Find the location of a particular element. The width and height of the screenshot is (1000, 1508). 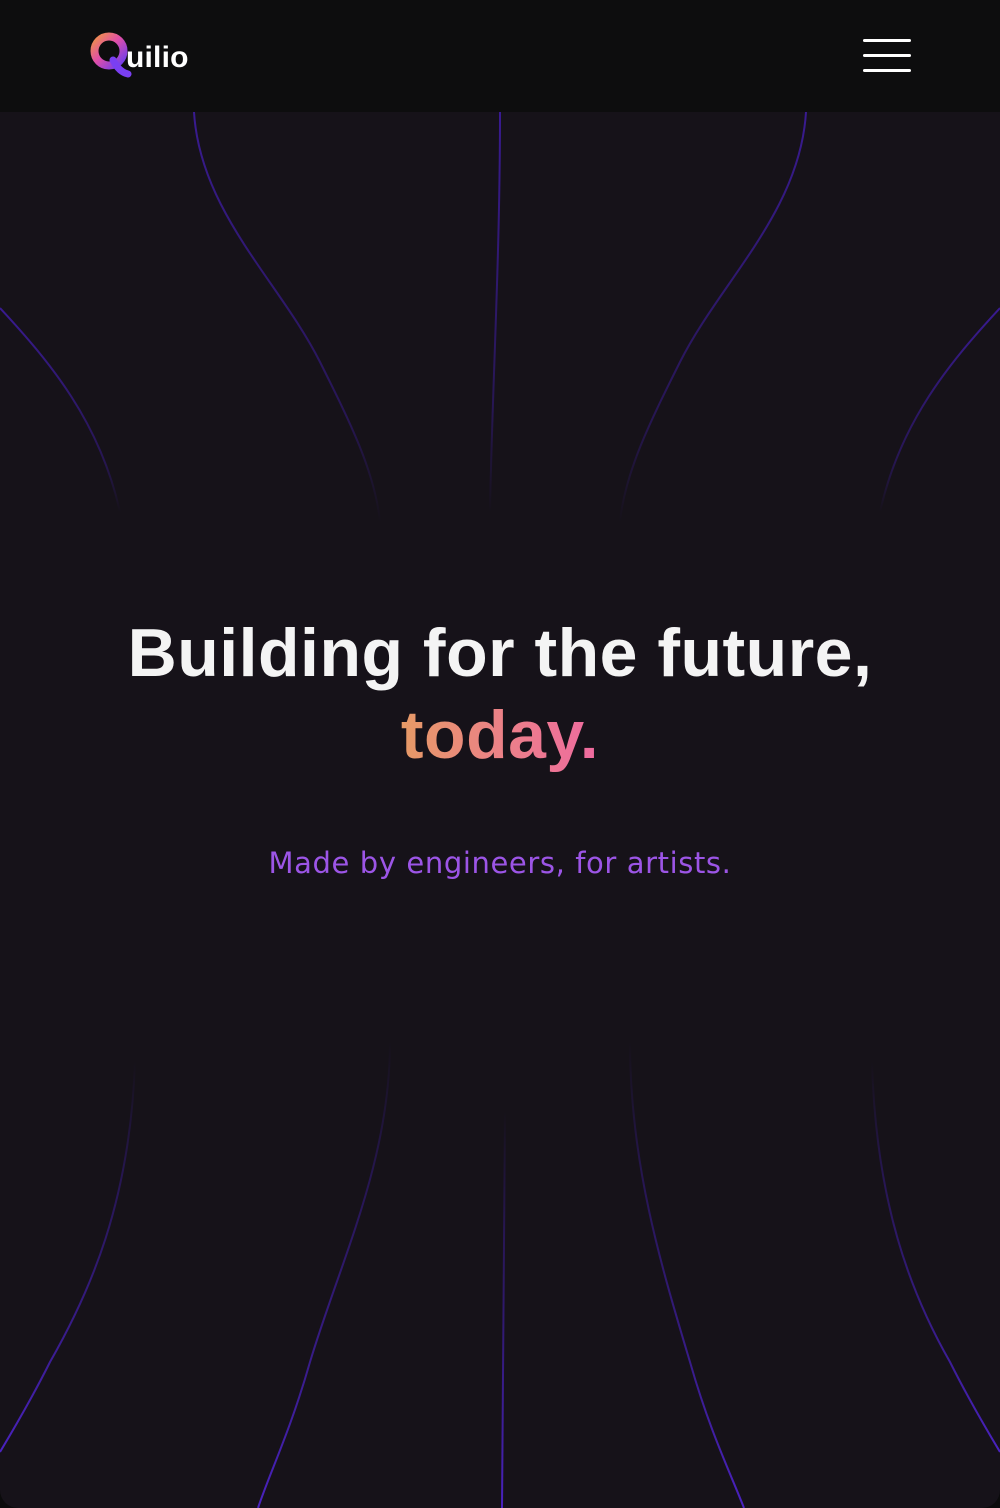

menu-bar-top is located at coordinates (887, 40).